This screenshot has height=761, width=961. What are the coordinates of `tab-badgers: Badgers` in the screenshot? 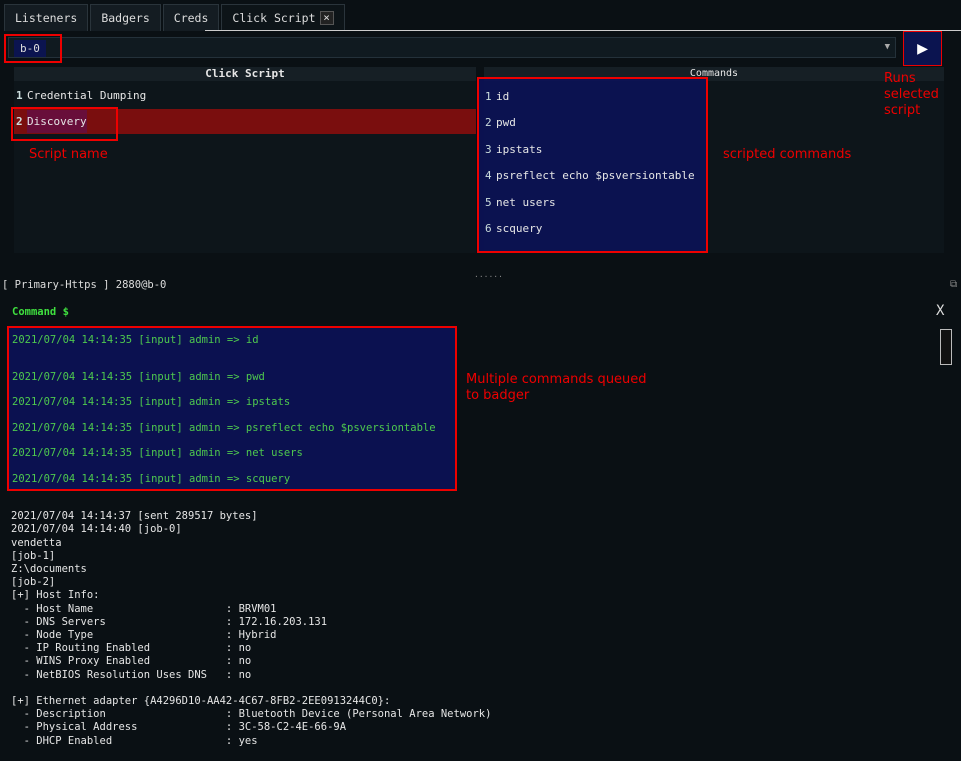 It's located at (125, 17).